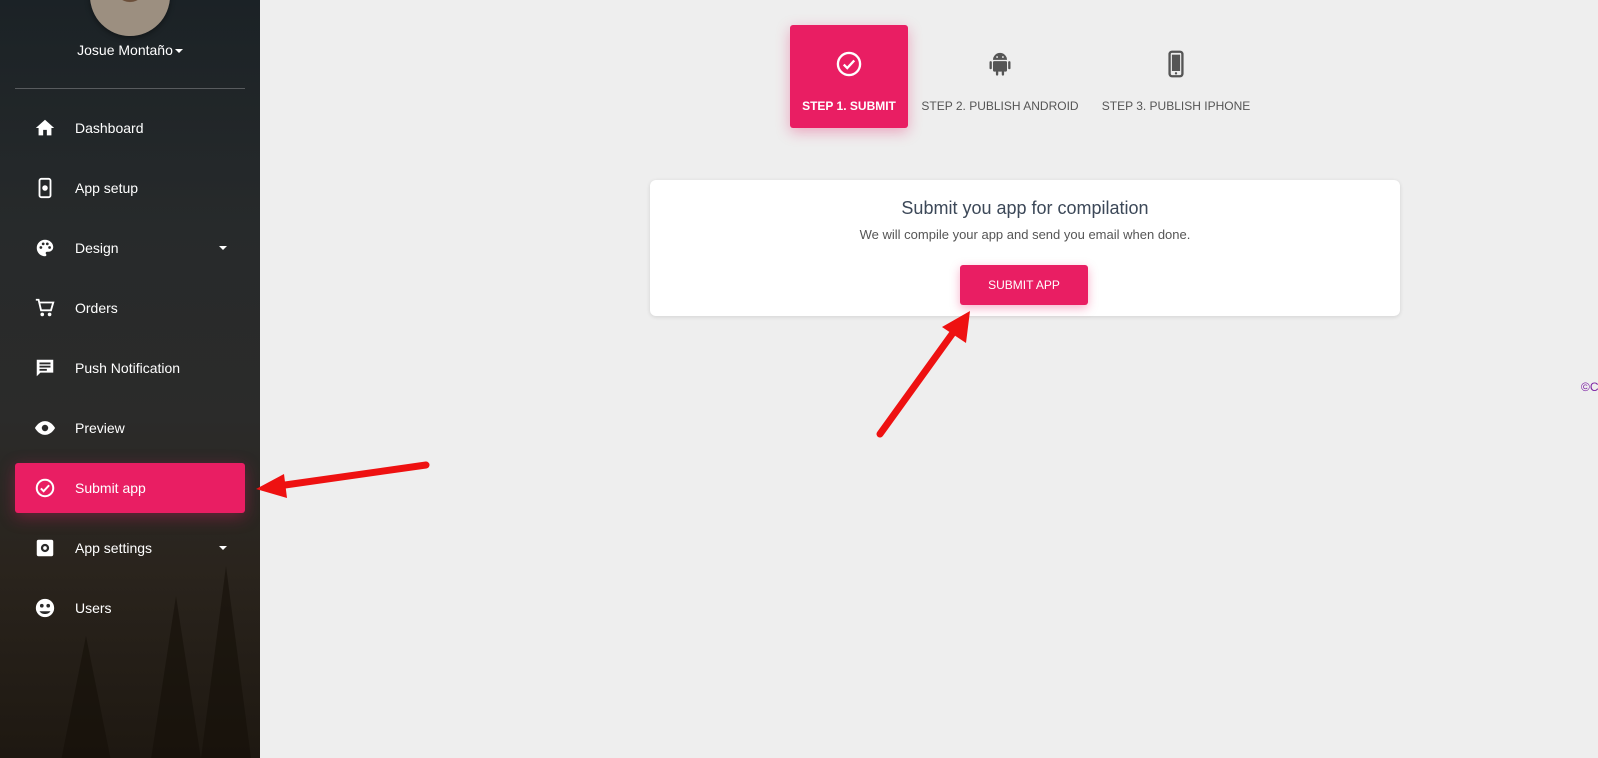  Describe the element at coordinates (125, 50) in the screenshot. I see `user-name: Josue Montaño` at that location.